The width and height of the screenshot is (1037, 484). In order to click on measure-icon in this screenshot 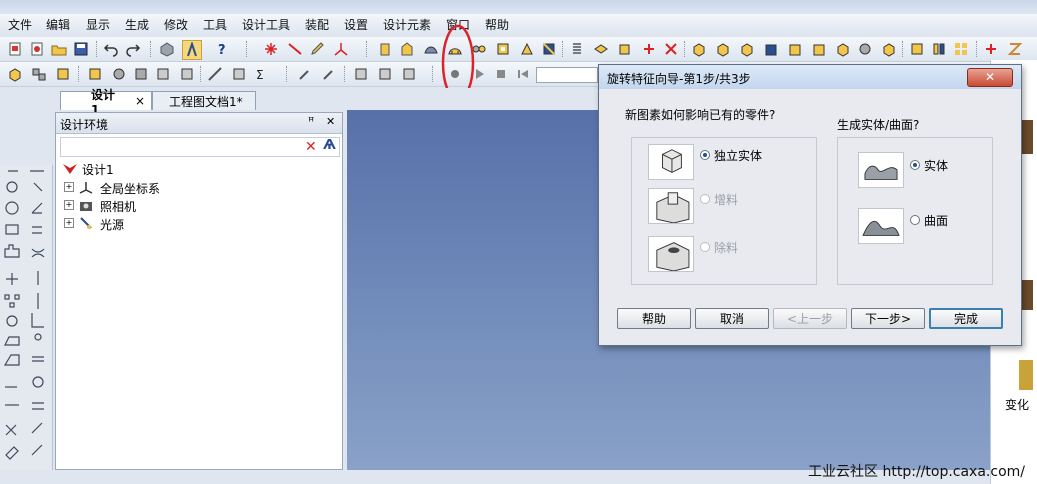, I will do `click(215, 74)`.